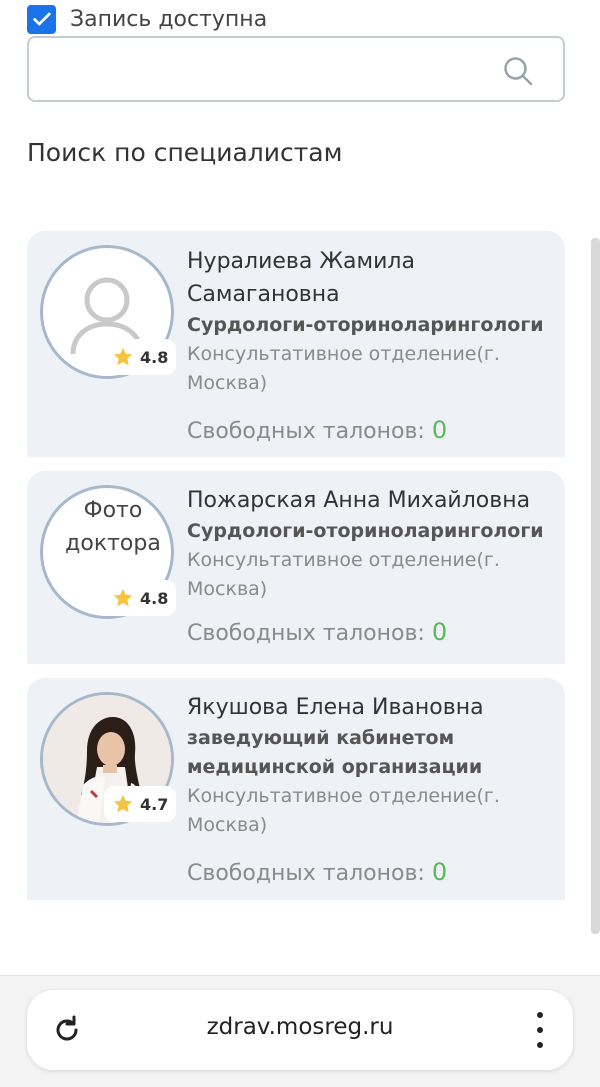 The height and width of the screenshot is (1087, 600). Describe the element at coordinates (300, 1027) in the screenshot. I see `url-text: zdrav.mosreg.ru` at that location.